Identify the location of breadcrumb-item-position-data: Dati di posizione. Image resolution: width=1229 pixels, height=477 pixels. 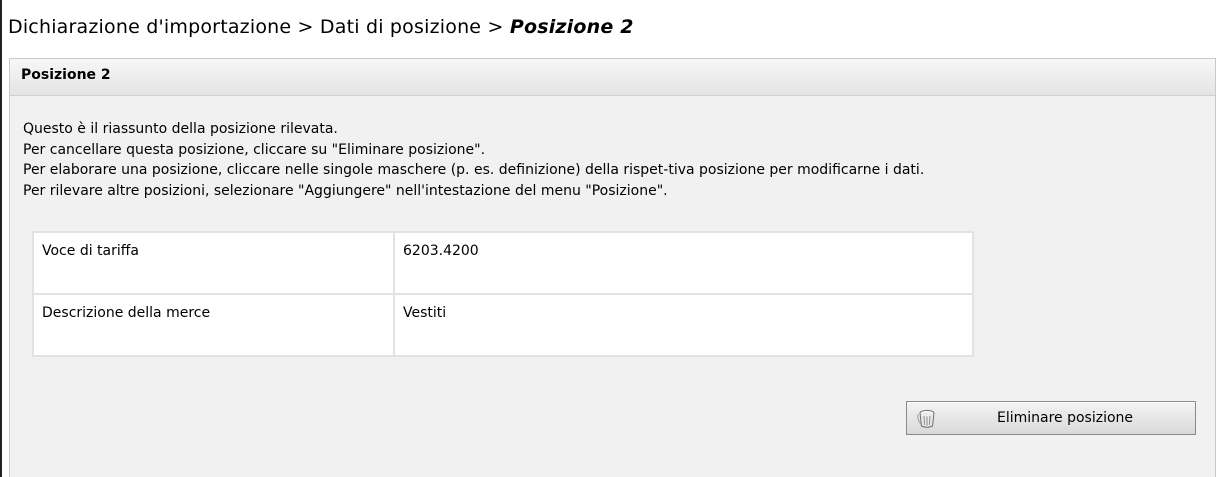
(400, 27).